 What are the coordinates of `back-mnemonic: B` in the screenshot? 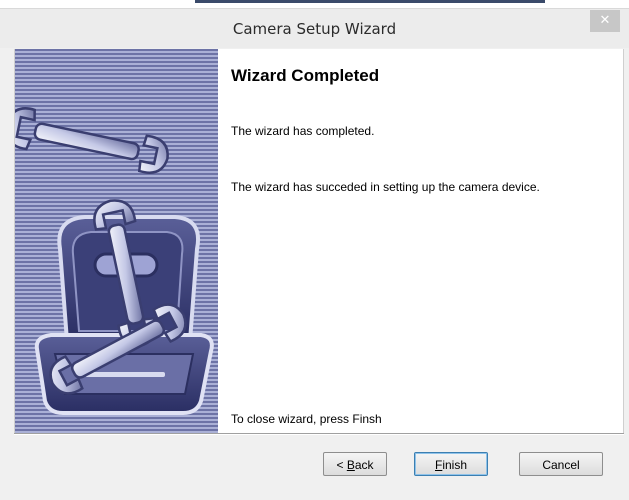 It's located at (350, 465).